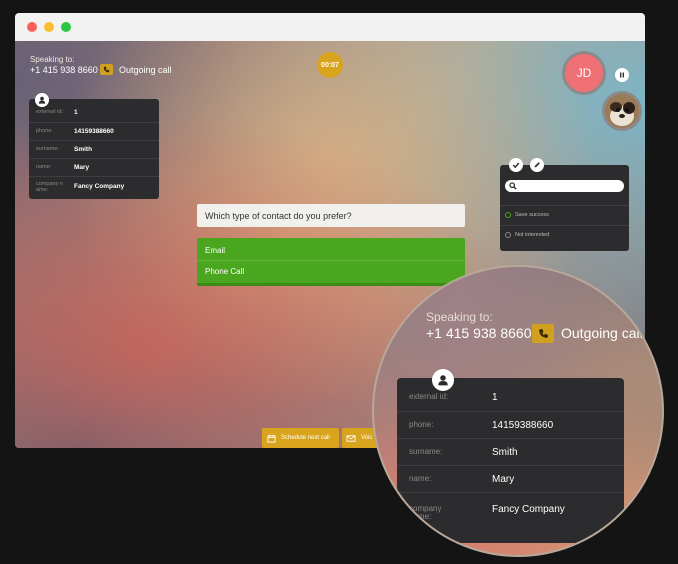 The image size is (678, 564). Describe the element at coordinates (351, 438) in the screenshot. I see `voicemail-icon` at that location.